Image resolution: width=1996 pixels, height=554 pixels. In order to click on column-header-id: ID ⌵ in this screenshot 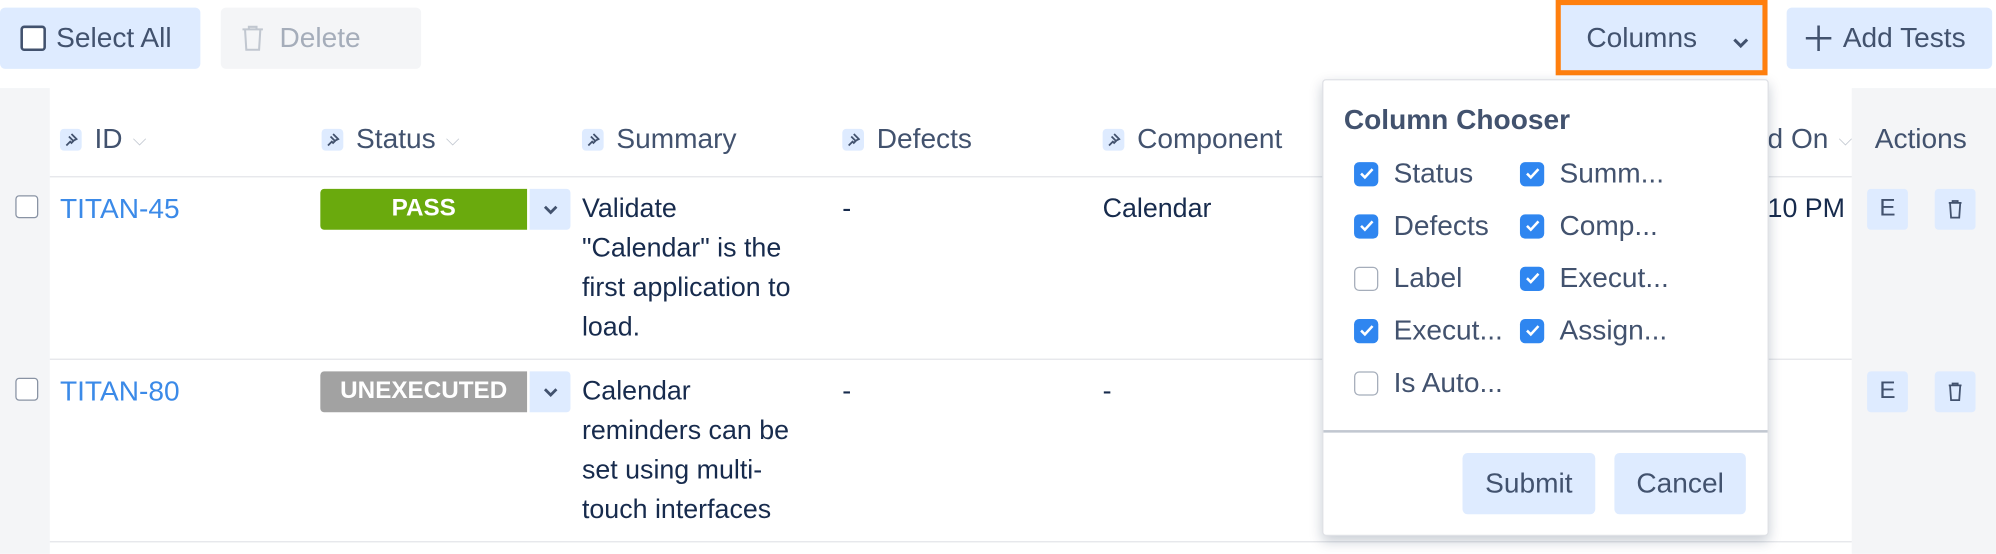, I will do `click(103, 139)`.